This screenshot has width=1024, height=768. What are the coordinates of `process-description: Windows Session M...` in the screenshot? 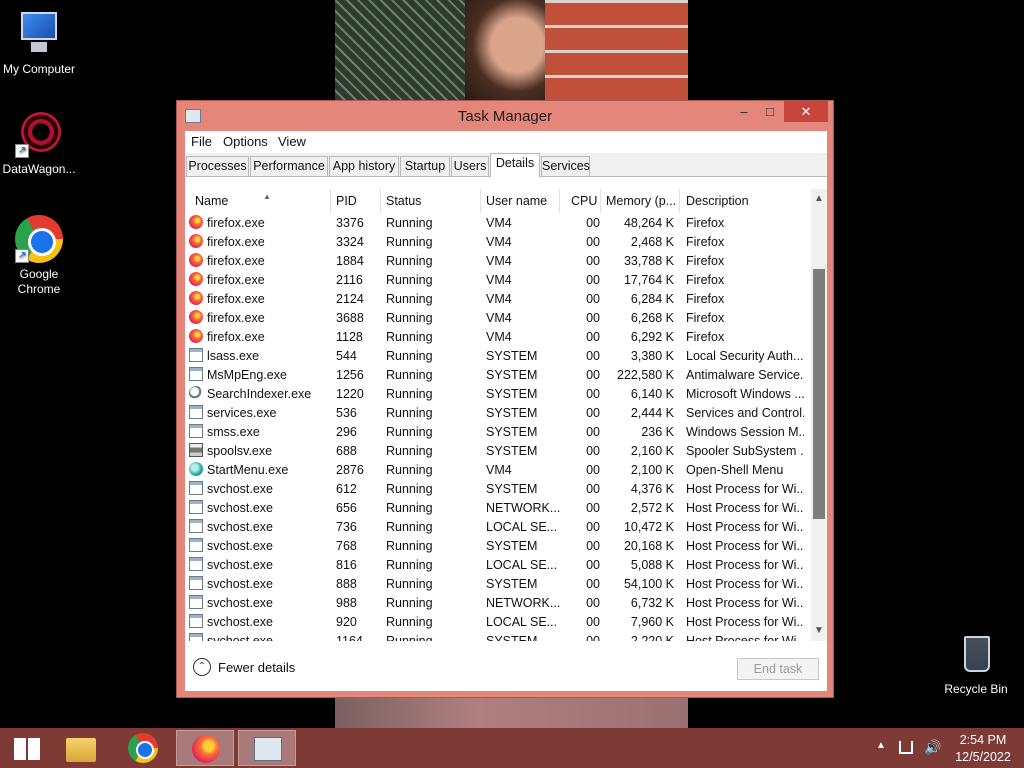 It's located at (745, 432).